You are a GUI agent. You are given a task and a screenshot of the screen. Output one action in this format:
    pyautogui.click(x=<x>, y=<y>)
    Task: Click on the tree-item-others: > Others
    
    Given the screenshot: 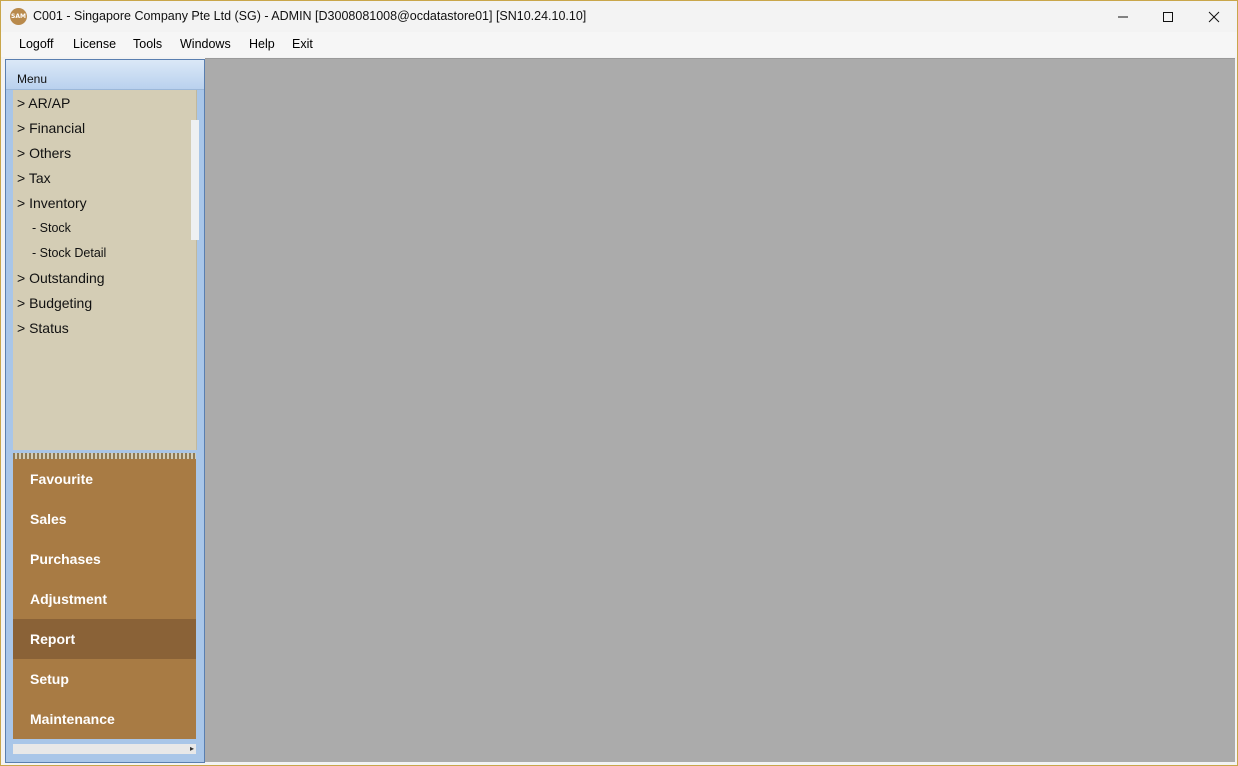 What is the action you would take?
    pyautogui.click(x=44, y=153)
    